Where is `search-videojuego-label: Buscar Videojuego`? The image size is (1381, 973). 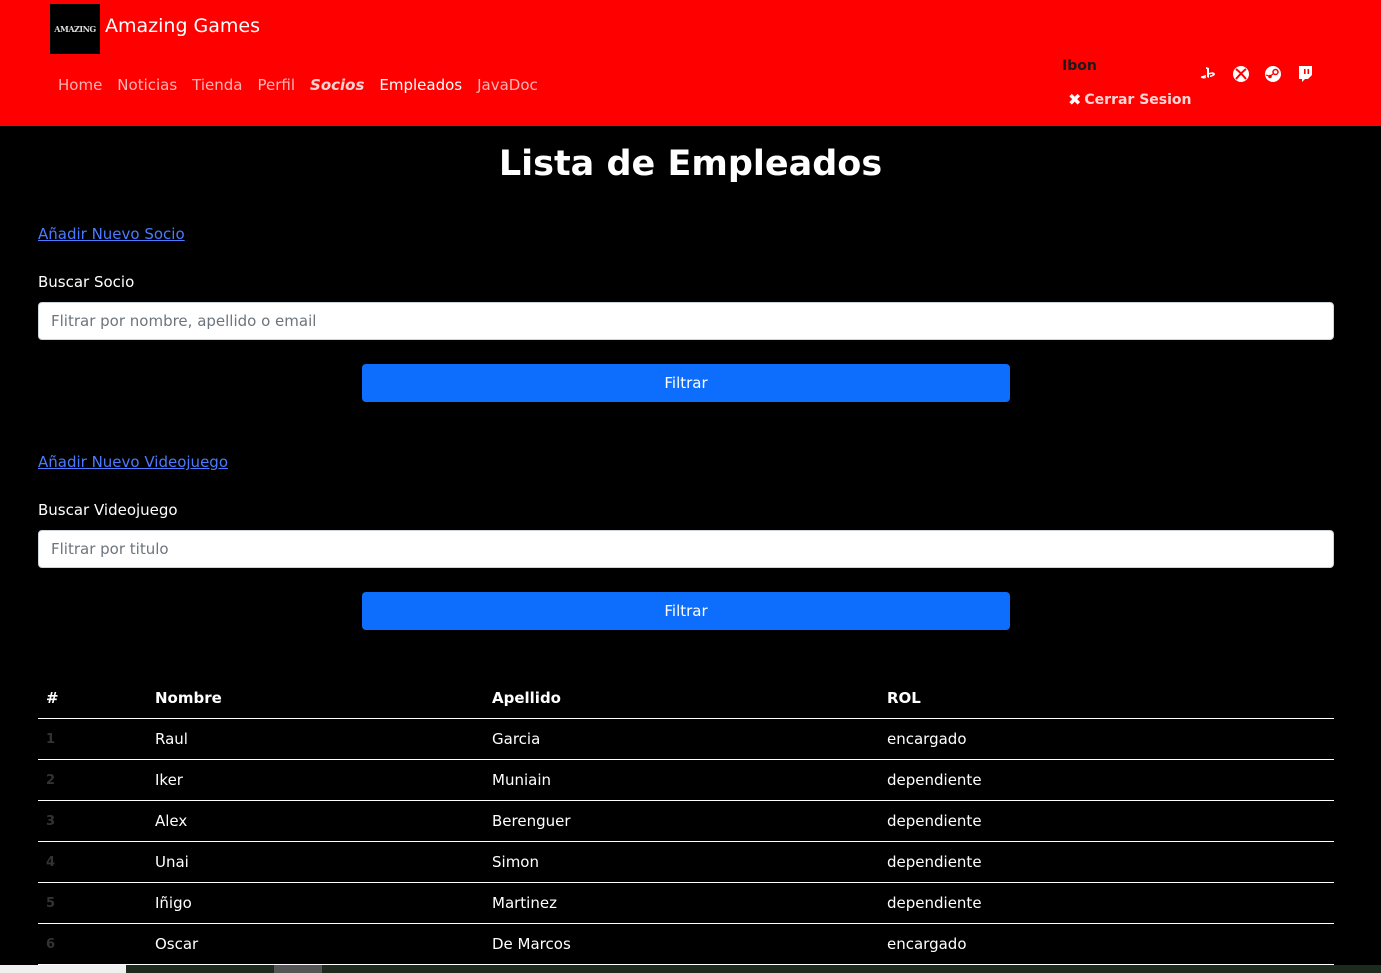 search-videojuego-label: Buscar Videojuego is located at coordinates (108, 510).